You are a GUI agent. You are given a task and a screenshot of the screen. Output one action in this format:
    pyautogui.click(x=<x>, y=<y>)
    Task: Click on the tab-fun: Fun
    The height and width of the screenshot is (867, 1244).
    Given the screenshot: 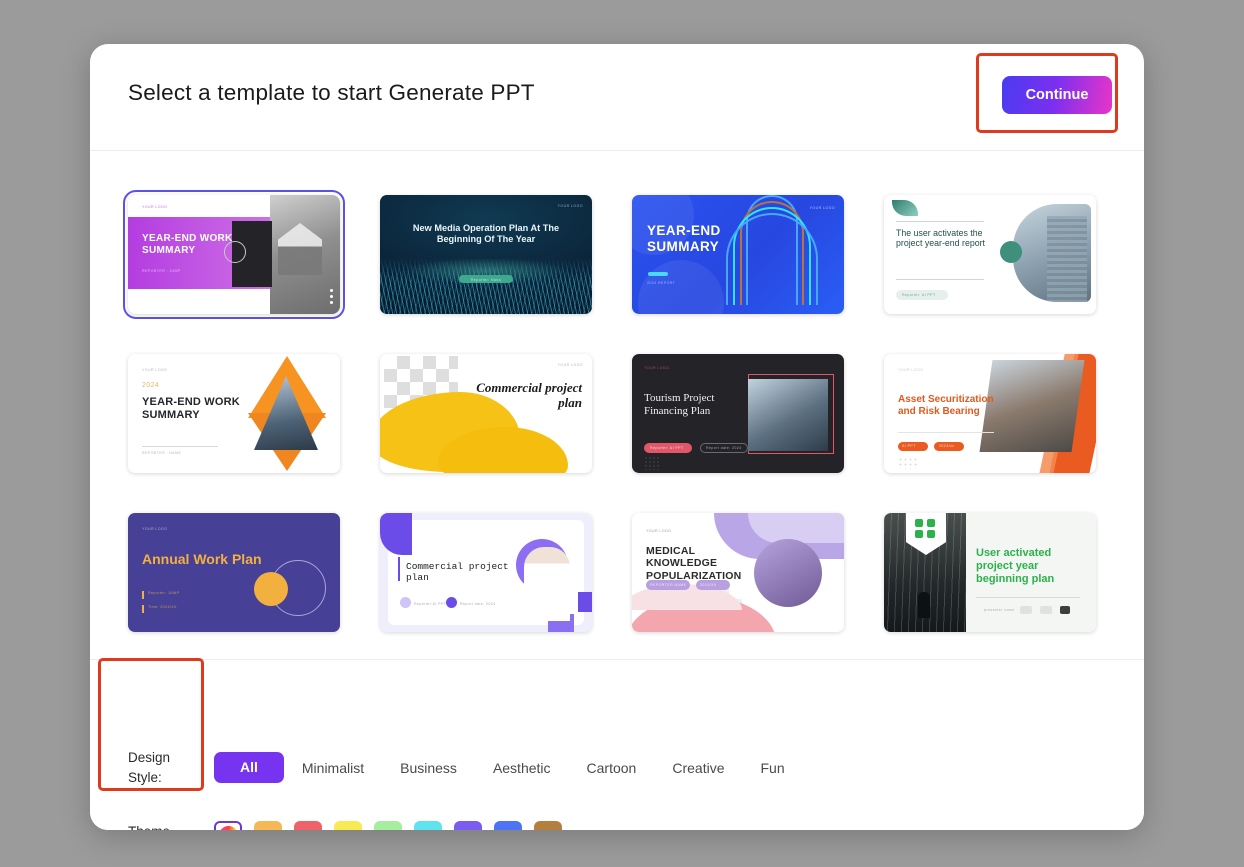 What is the action you would take?
    pyautogui.click(x=772, y=768)
    